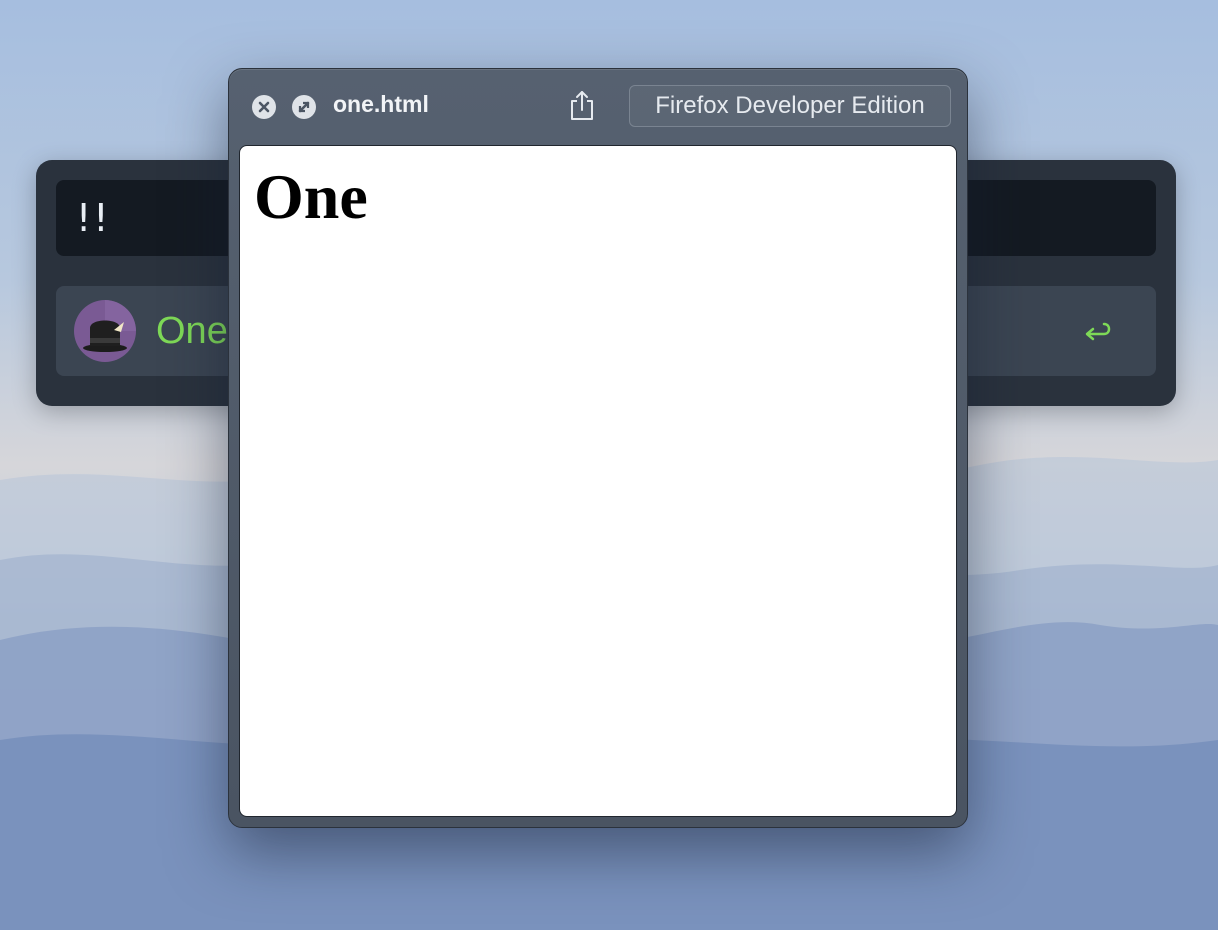  I want to click on fullscreen-button, so click(304, 107).